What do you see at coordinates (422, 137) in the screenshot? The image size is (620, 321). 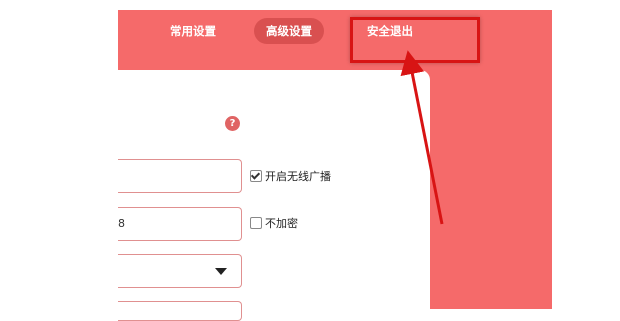 I see `annotation-arrow` at bounding box center [422, 137].